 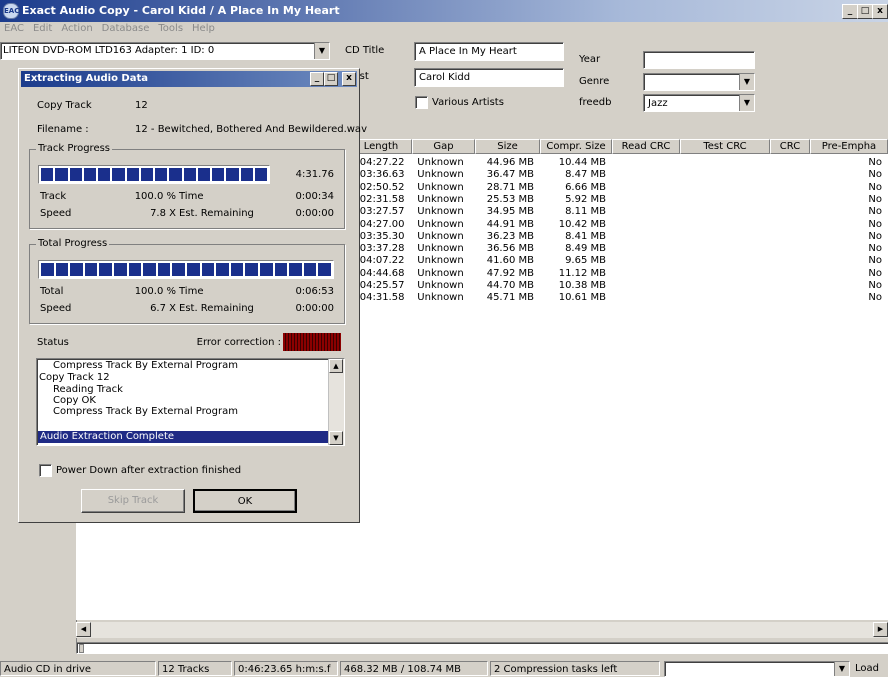 I want to click on table-cell: 10.42 MB, so click(x=582, y=224).